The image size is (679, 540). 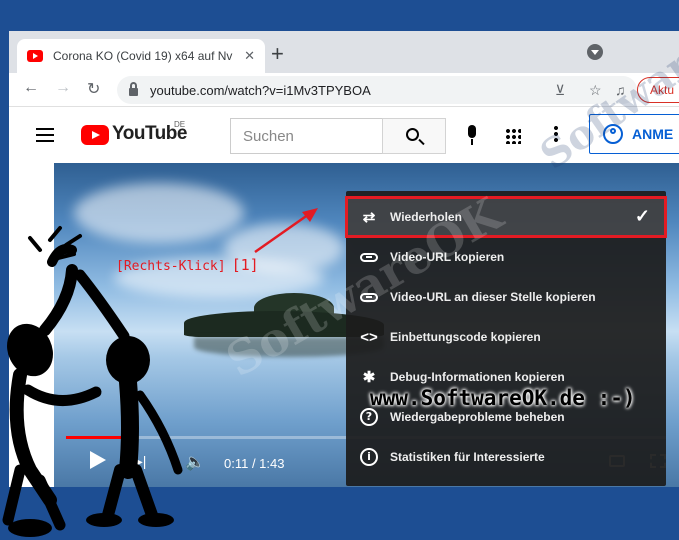 I want to click on lock-icon, so click(x=133, y=89).